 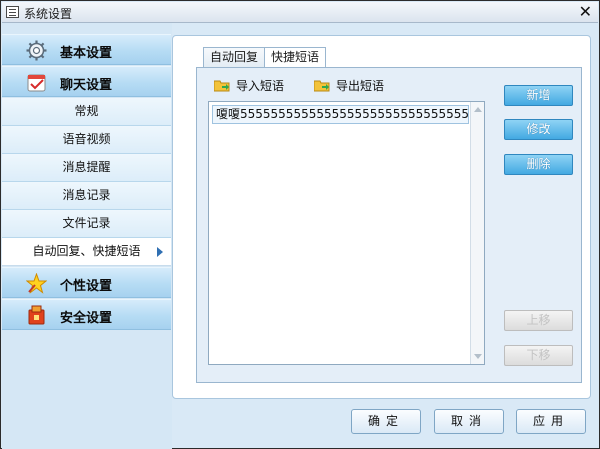 I want to click on list-scrollbar, so click(x=477, y=233).